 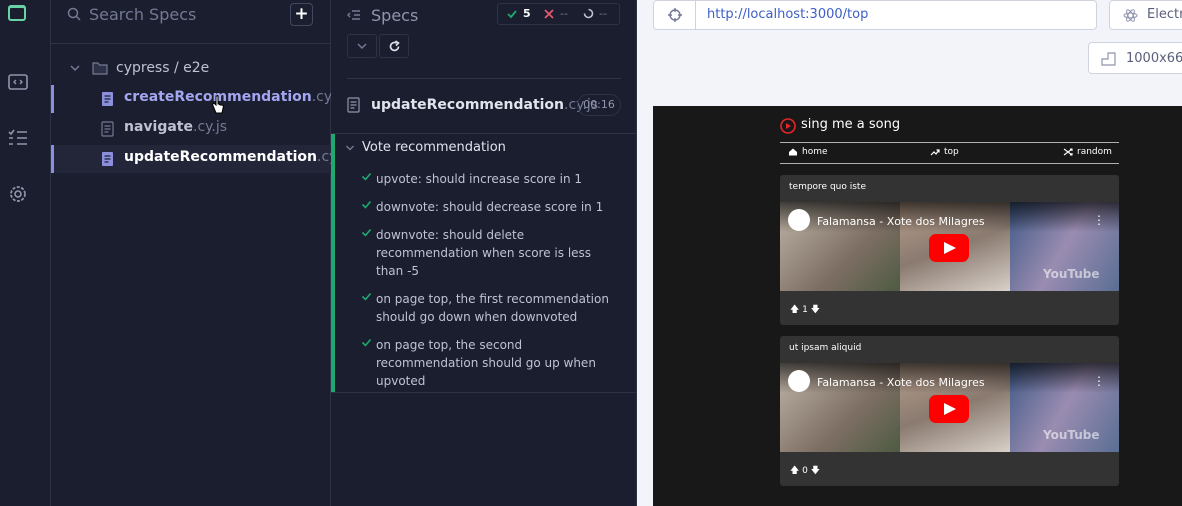 I want to click on search-input, so click(x=189, y=14).